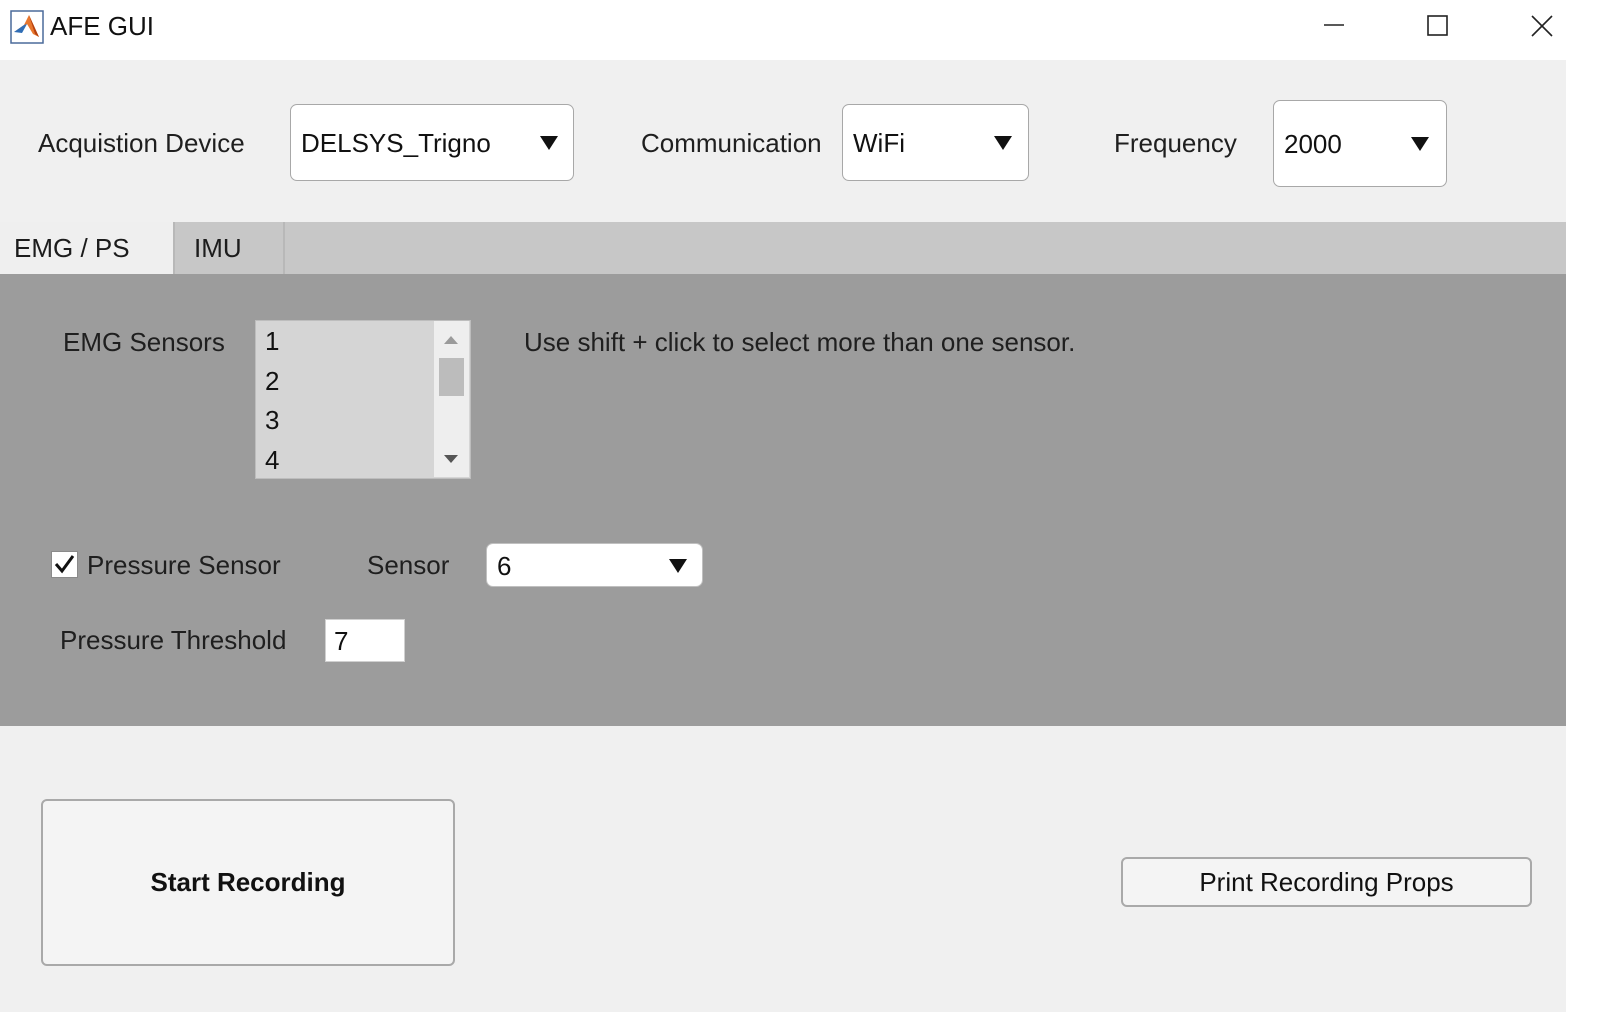  Describe the element at coordinates (1582, 536) in the screenshot. I see `window-edge` at that location.